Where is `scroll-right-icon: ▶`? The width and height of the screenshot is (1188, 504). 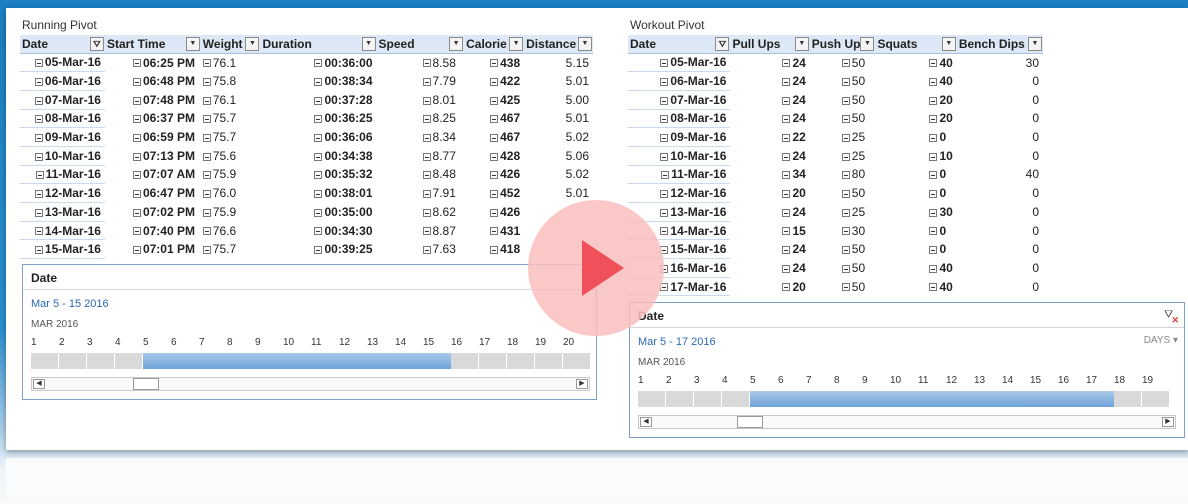 scroll-right-icon: ▶ is located at coordinates (582, 384).